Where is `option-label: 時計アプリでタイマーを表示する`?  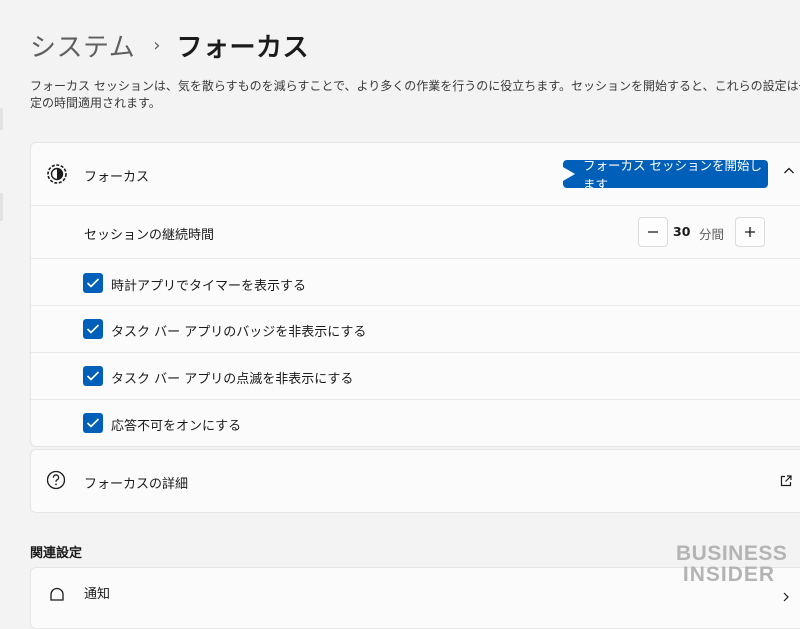
option-label: 時計アプリでタイマーを表示する is located at coordinates (209, 286).